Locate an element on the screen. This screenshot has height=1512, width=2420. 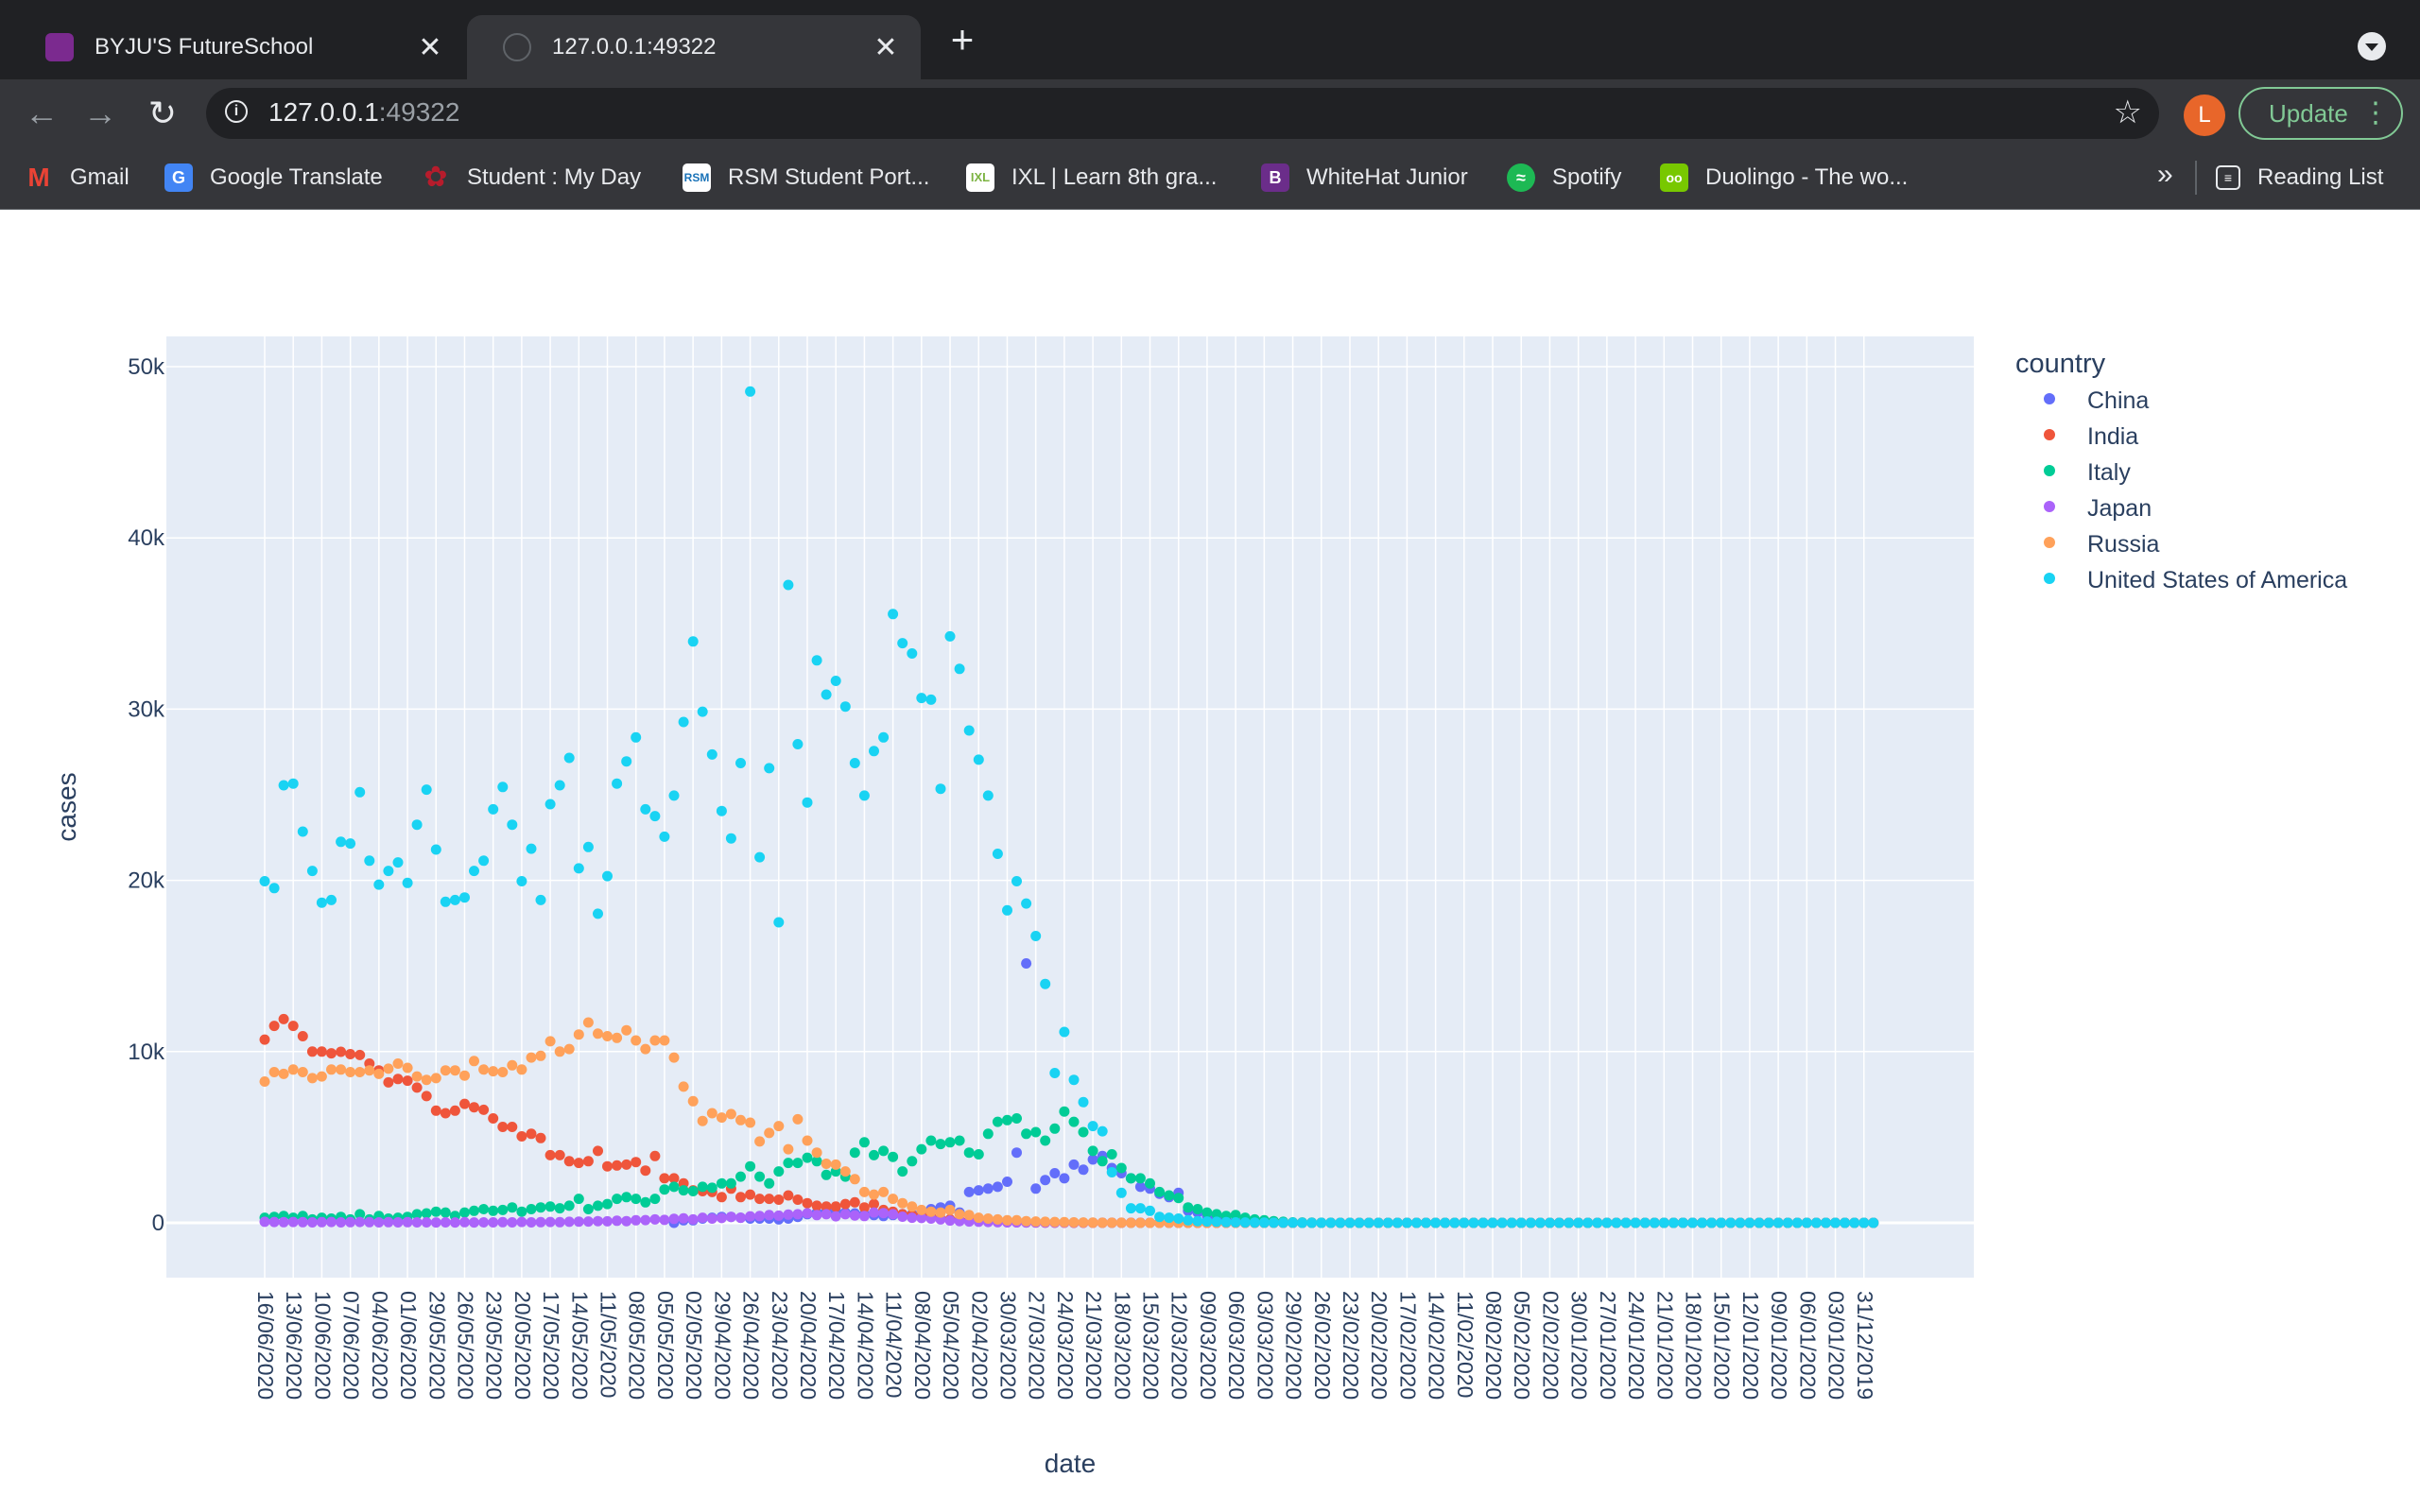
tab-search-button is located at coordinates (2372, 46).